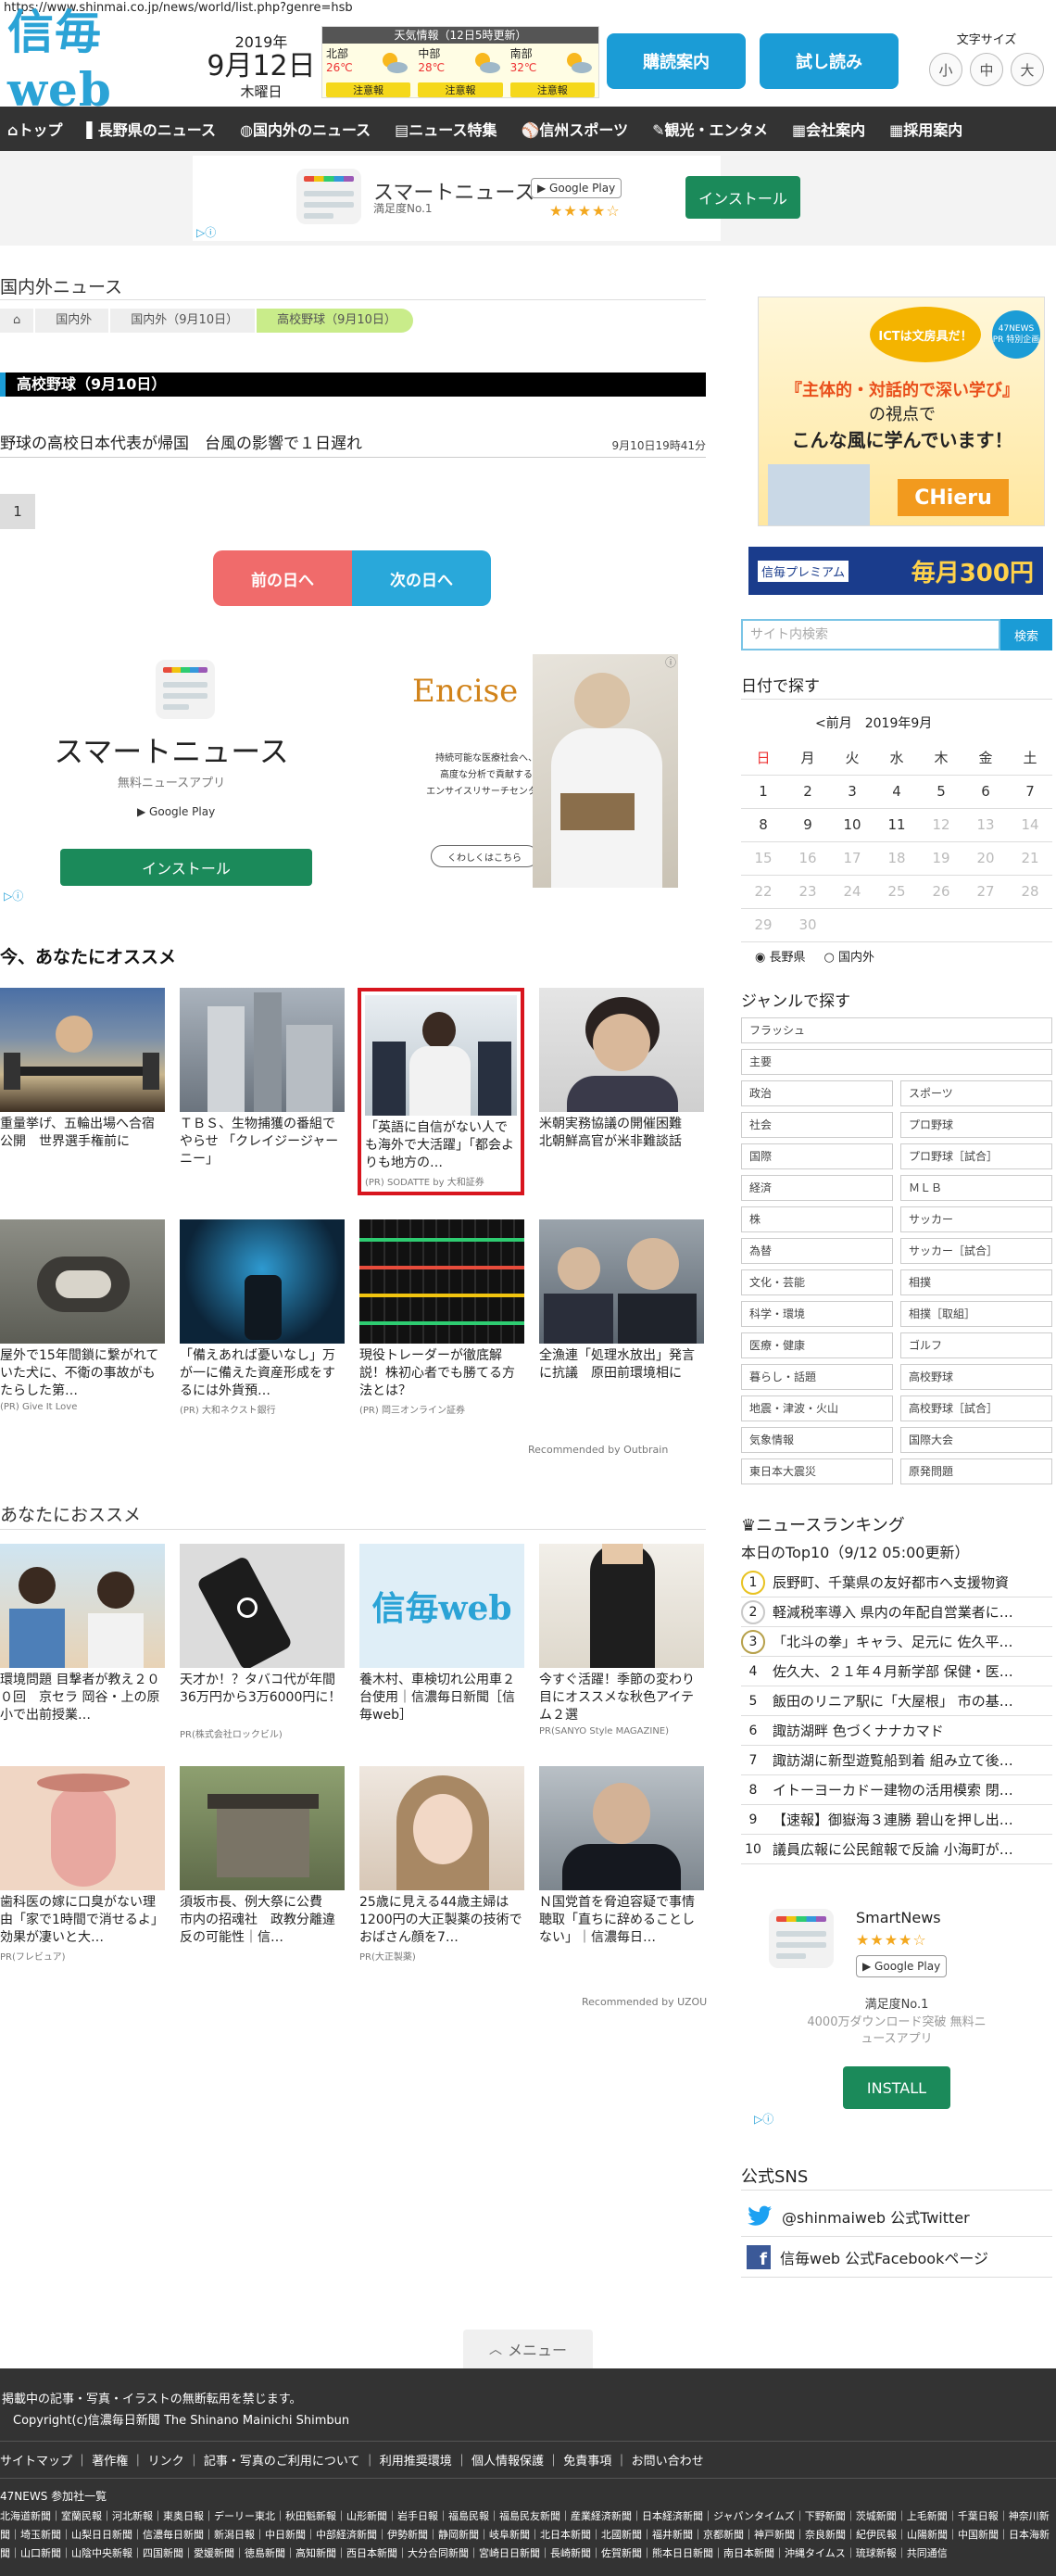 Image resolution: width=1056 pixels, height=2576 pixels. What do you see at coordinates (896, 2257) in the screenshot?
I see `facebook-link: f 信毎web 公式Facebookページ` at bounding box center [896, 2257].